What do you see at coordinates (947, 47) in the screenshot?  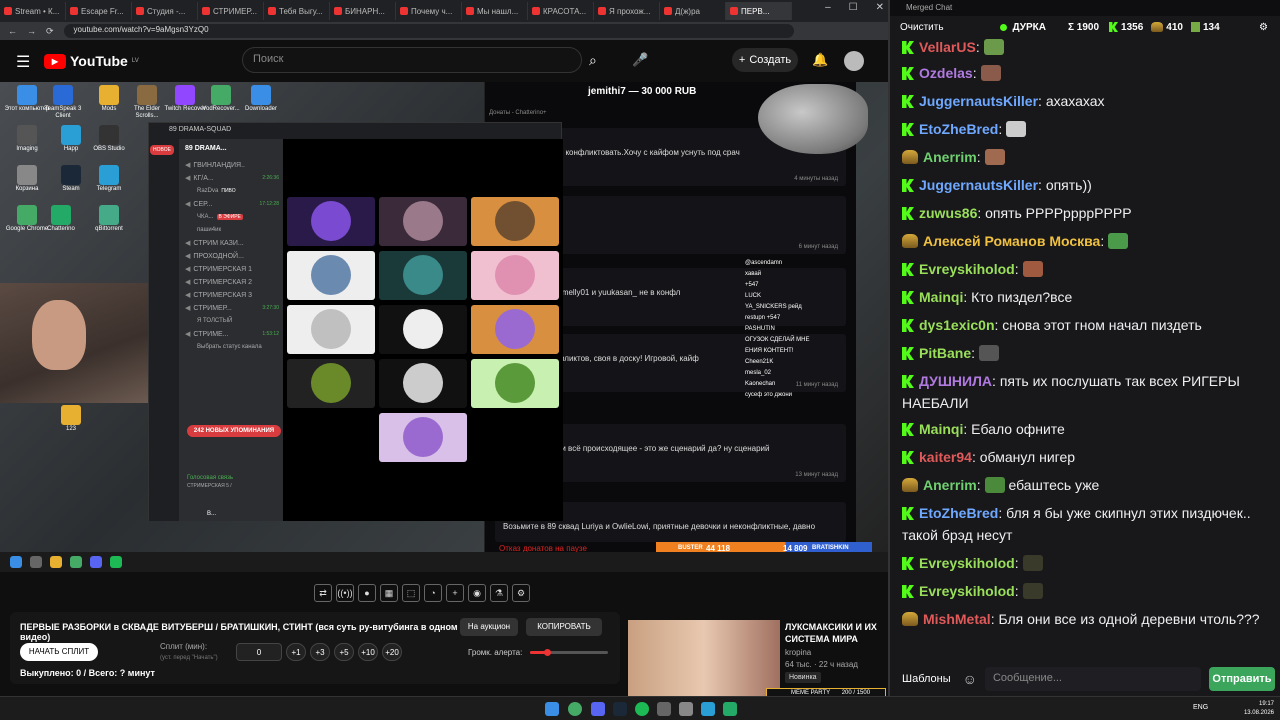 I see `chat-username: VellarUS` at bounding box center [947, 47].